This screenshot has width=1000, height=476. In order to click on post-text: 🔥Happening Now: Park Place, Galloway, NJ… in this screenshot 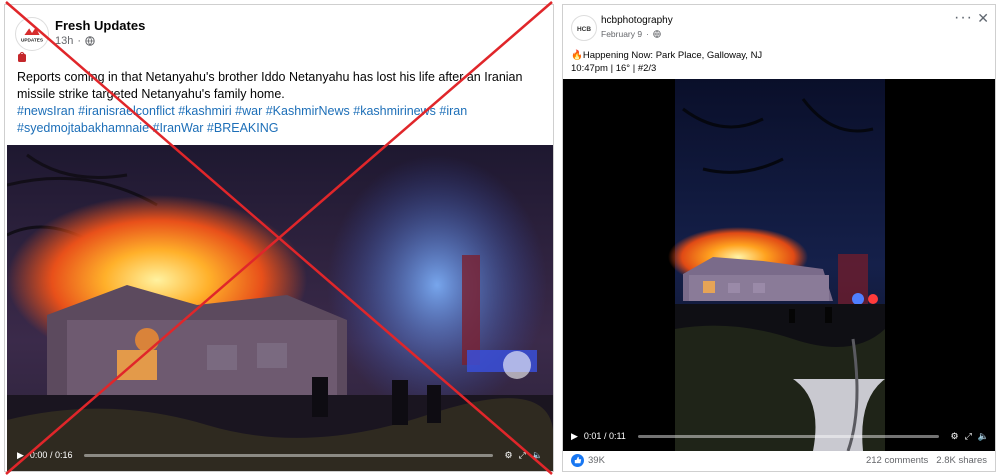, I will do `click(781, 62)`.